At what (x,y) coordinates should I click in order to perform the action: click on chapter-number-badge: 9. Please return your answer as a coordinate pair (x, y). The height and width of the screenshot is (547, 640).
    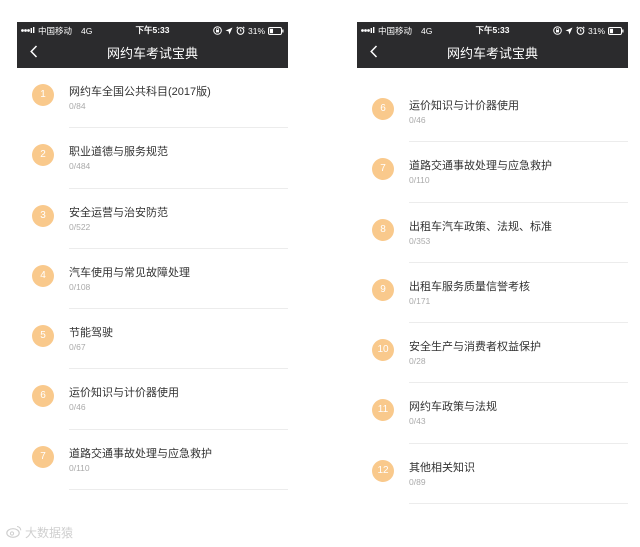
    Looking at the image, I should click on (383, 289).